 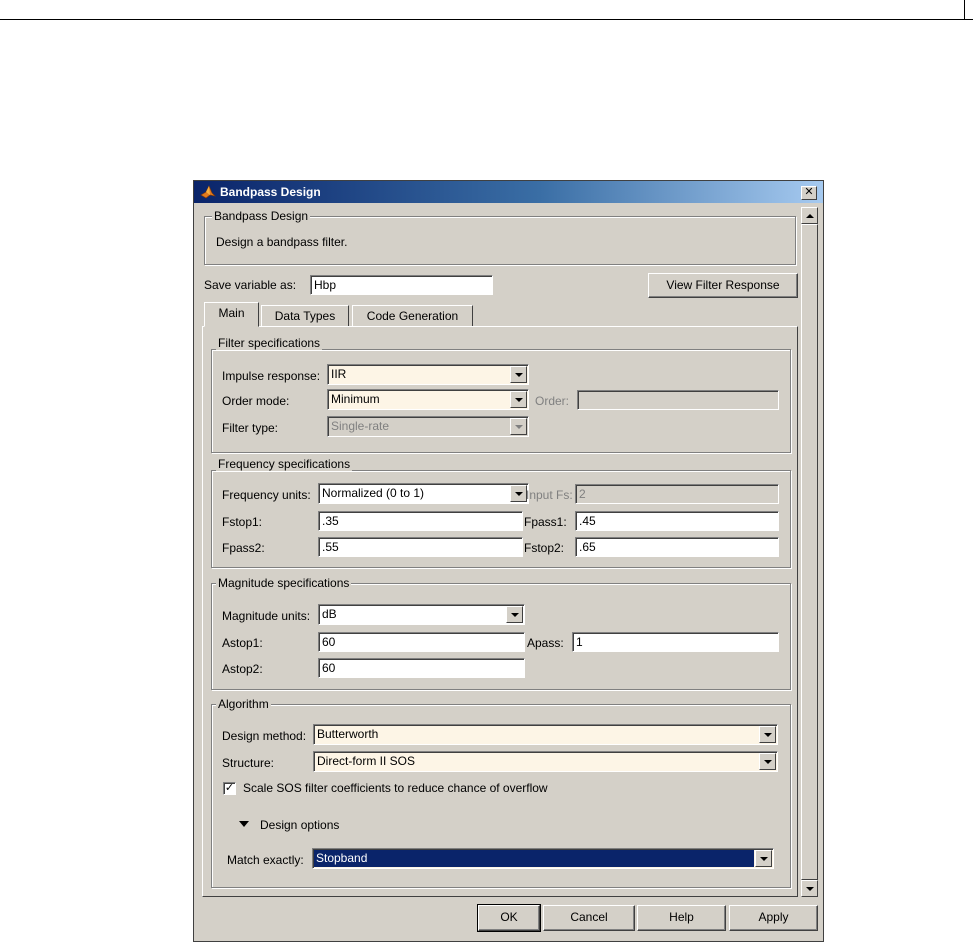 I want to click on arrow-up-icon, so click(x=810, y=216).